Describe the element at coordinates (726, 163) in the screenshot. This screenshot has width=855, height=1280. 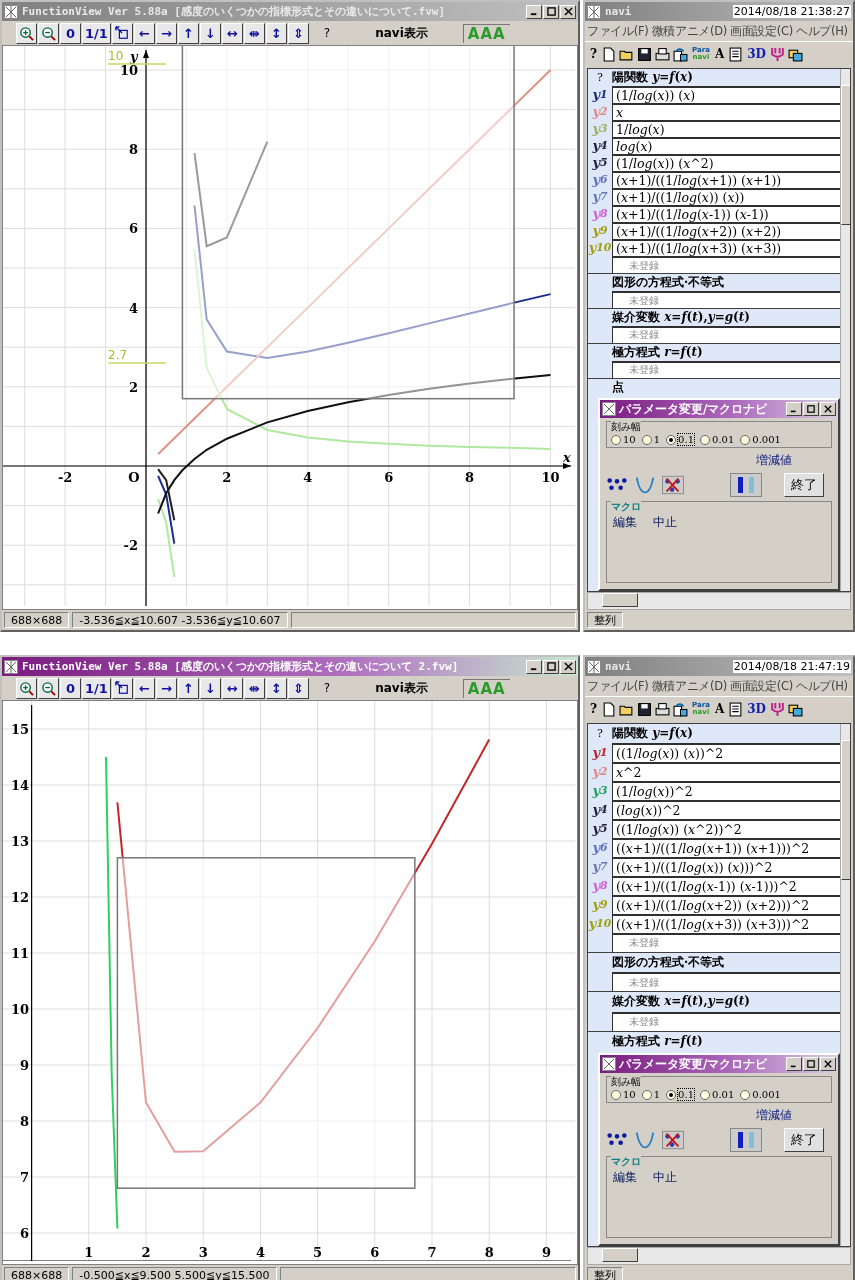
I see `function-input: (1/log(x)) (x^2)` at that location.